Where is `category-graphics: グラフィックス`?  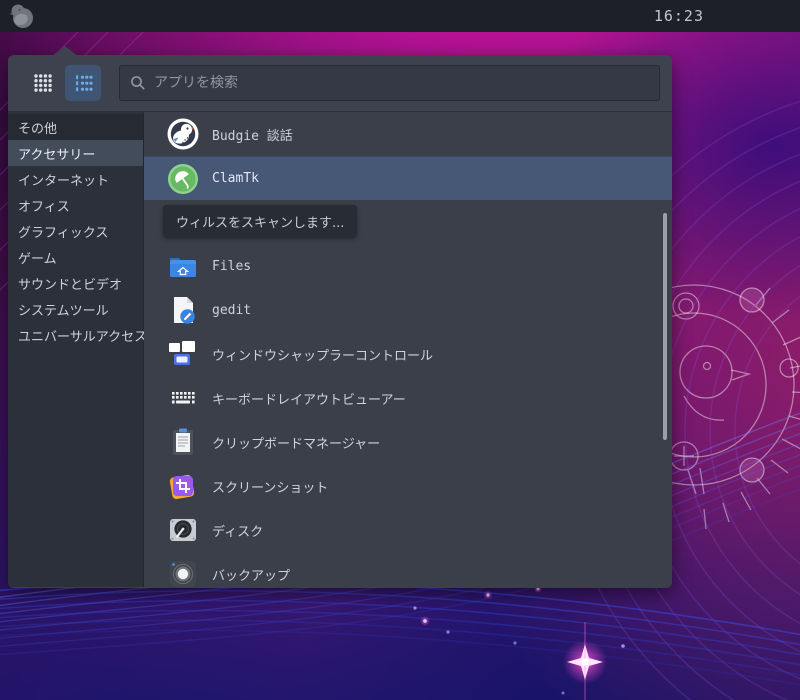 category-graphics: グラフィックス is located at coordinates (75, 231).